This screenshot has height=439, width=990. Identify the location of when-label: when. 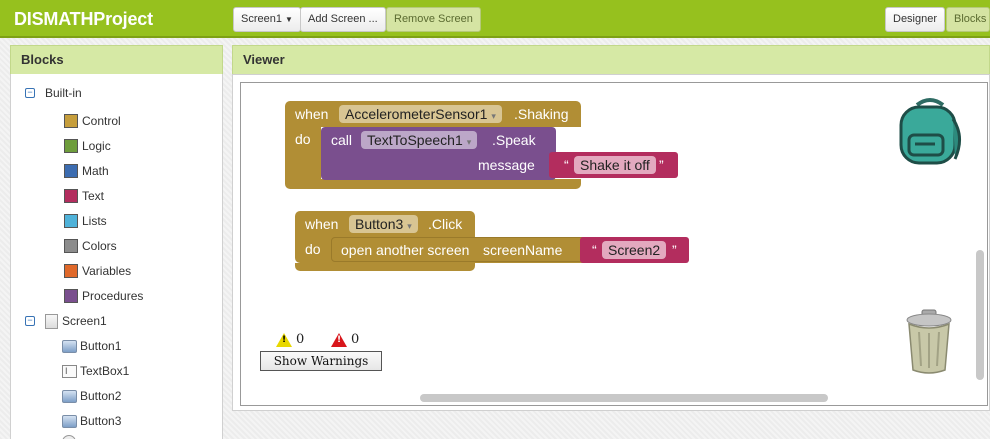
(312, 114).